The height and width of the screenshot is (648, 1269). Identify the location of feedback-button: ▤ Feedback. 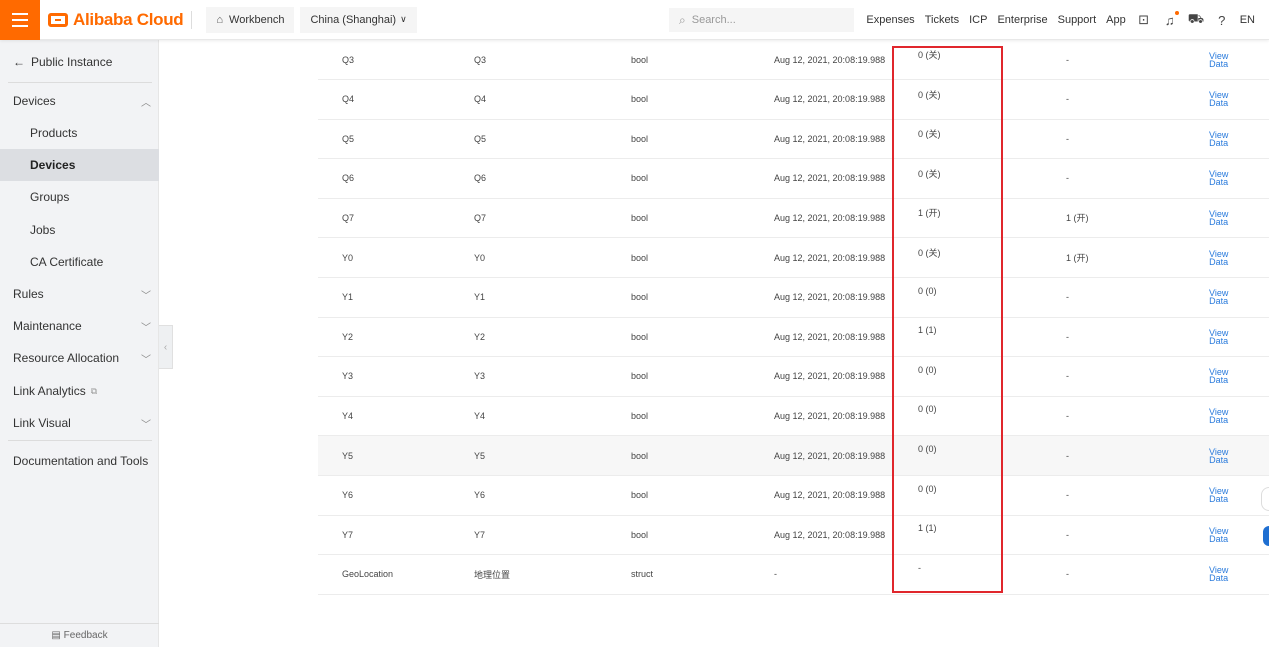
(79, 635).